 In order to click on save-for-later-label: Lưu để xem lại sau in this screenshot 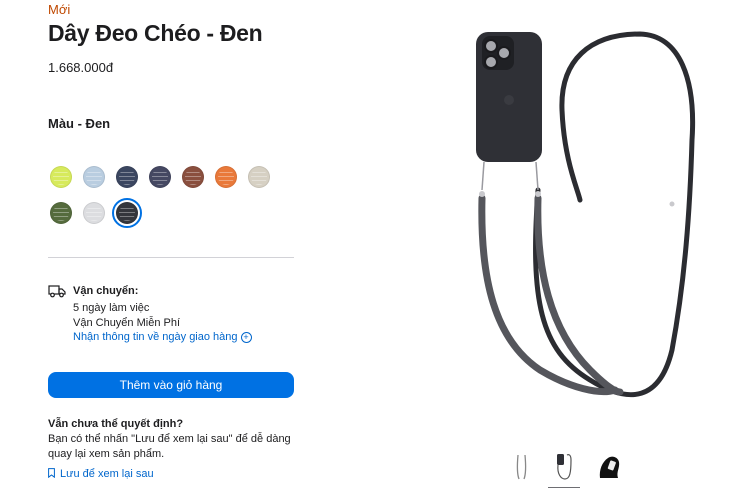, I will do `click(107, 474)`.